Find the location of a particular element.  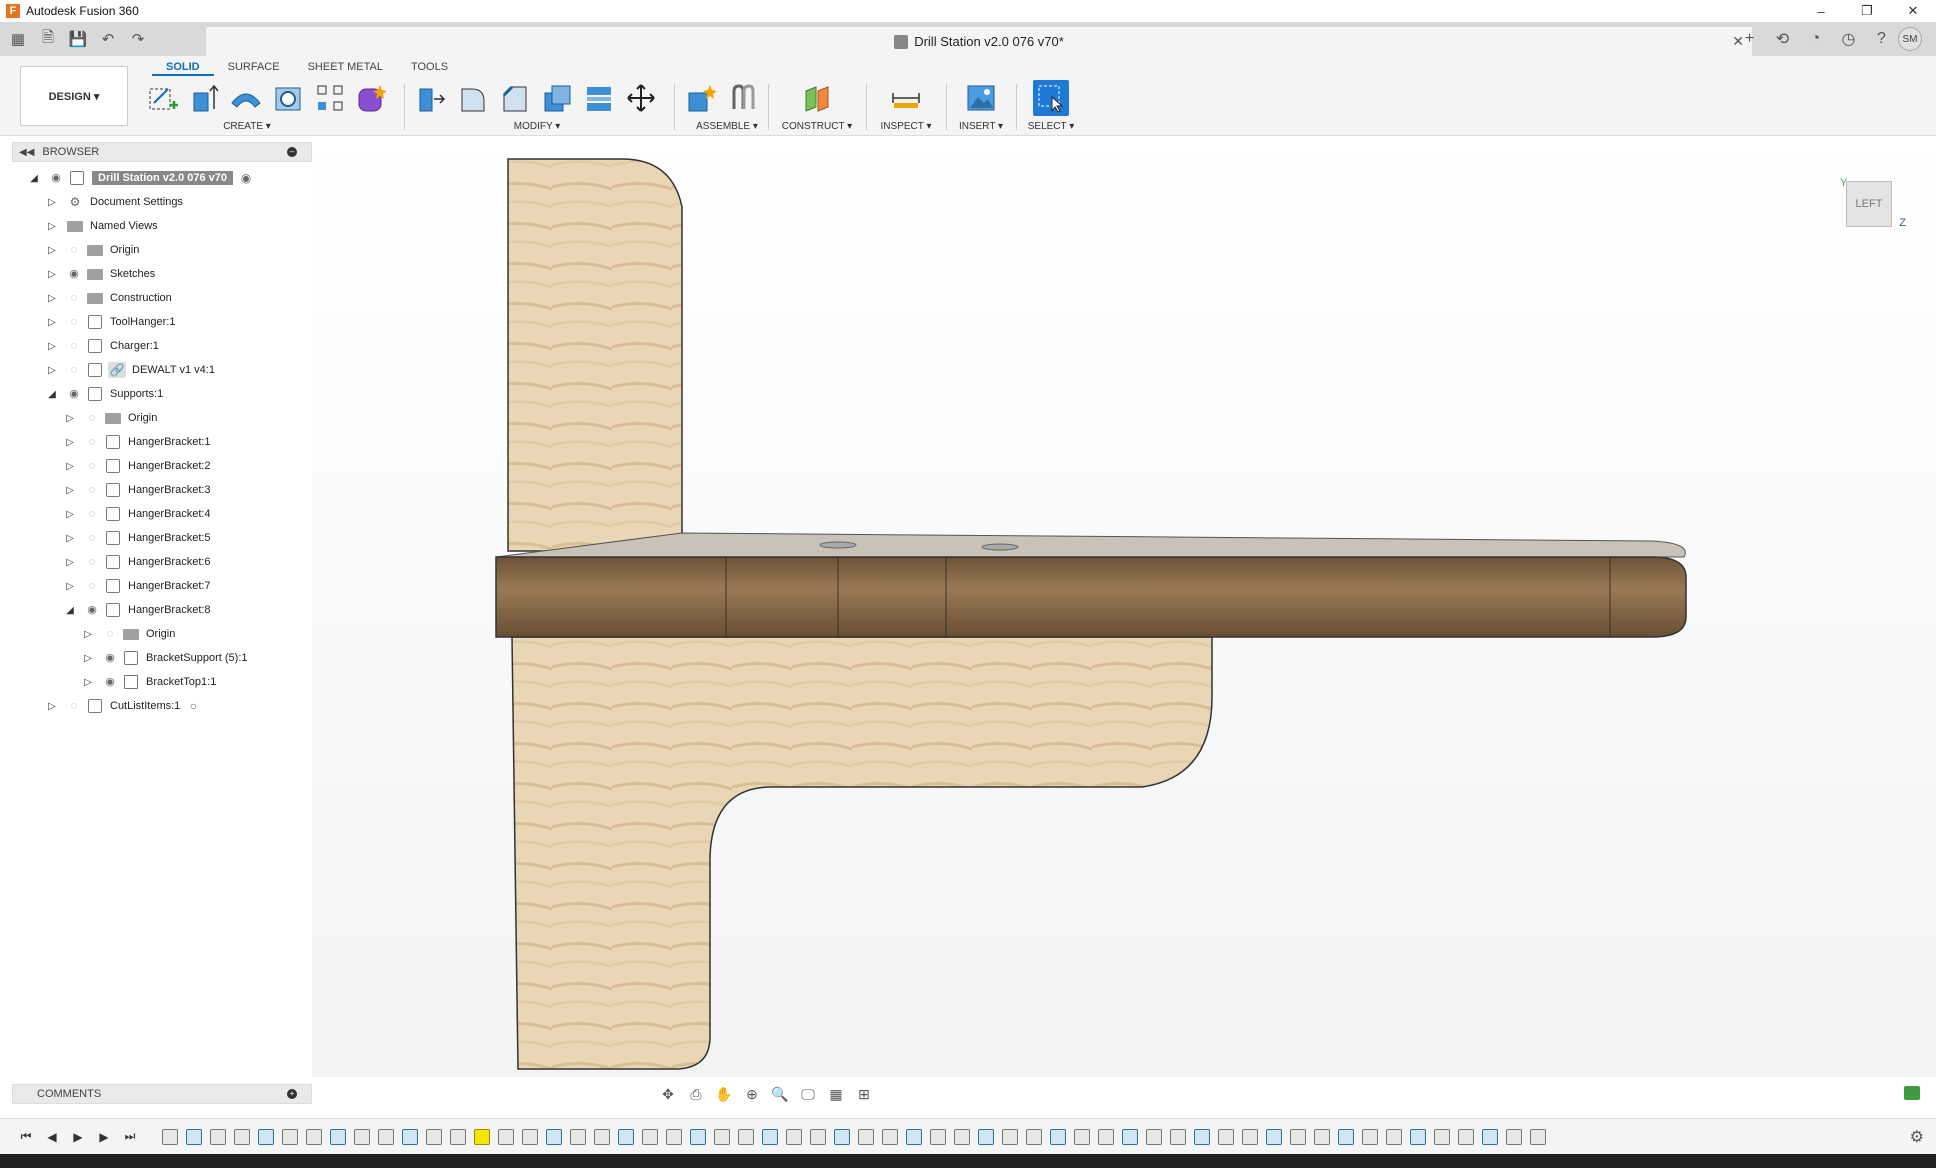

select-menu: SELECT ▾ is located at coordinates (1051, 126).